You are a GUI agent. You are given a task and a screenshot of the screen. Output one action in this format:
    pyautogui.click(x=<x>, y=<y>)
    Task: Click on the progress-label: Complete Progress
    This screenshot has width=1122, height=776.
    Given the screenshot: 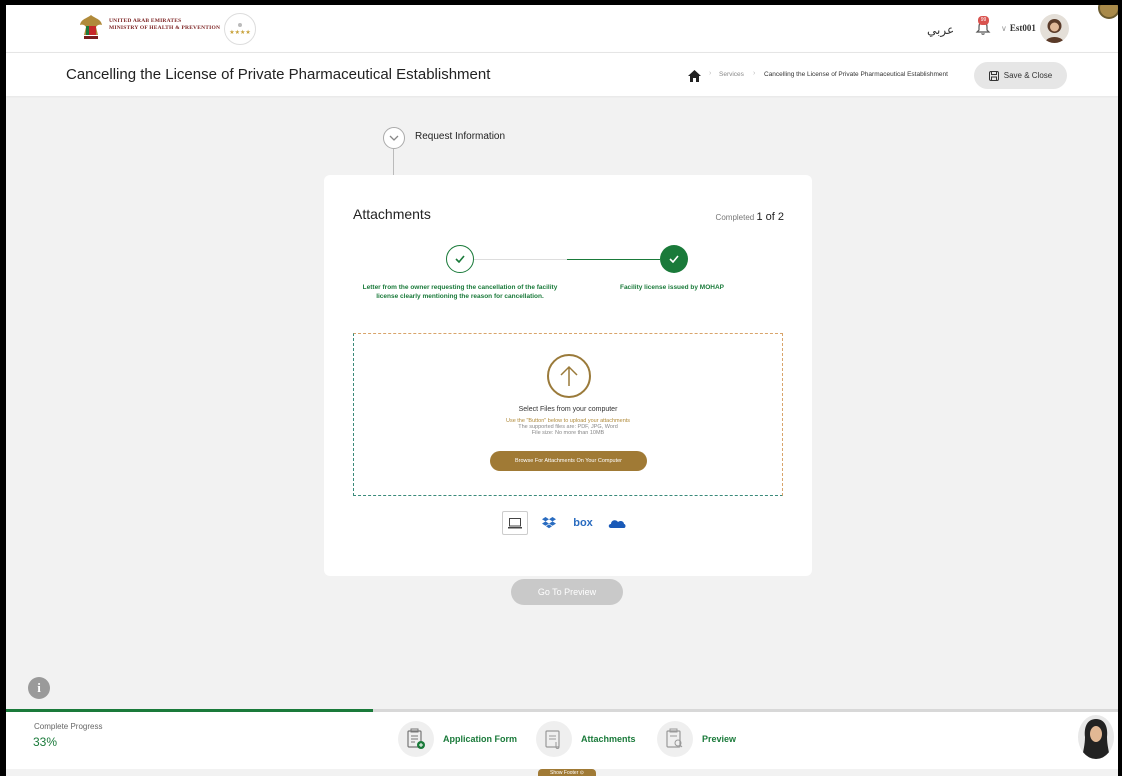 What is the action you would take?
    pyautogui.click(x=68, y=726)
    